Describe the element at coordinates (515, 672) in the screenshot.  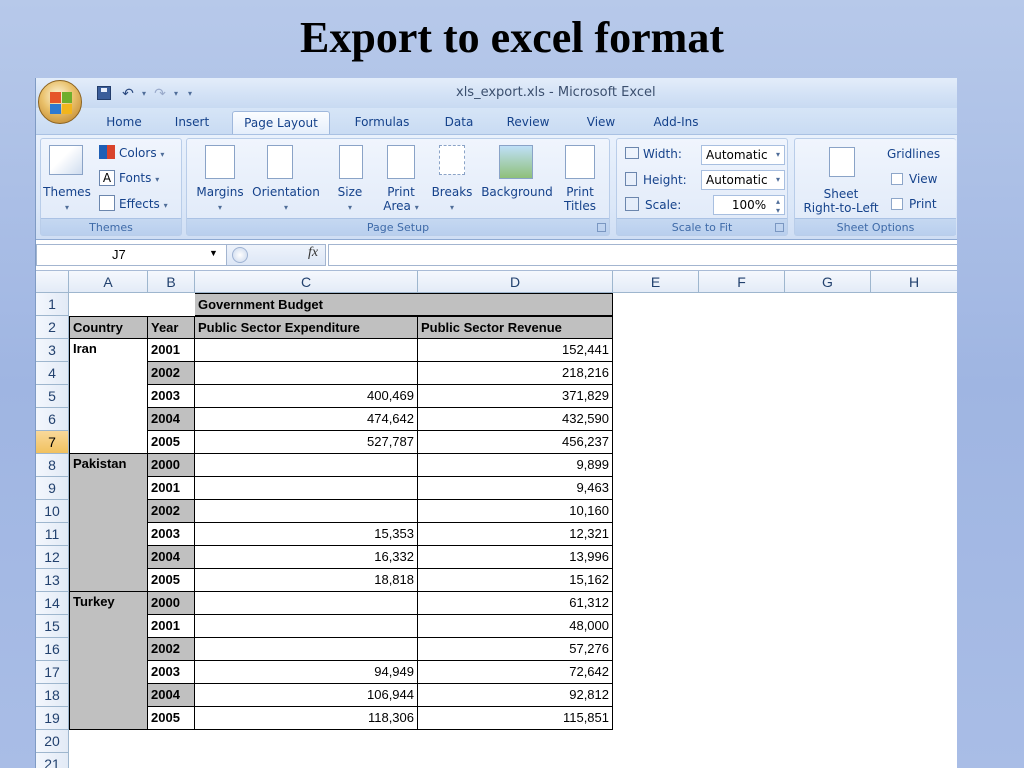
I see `revenue-cell: 72,642` at that location.